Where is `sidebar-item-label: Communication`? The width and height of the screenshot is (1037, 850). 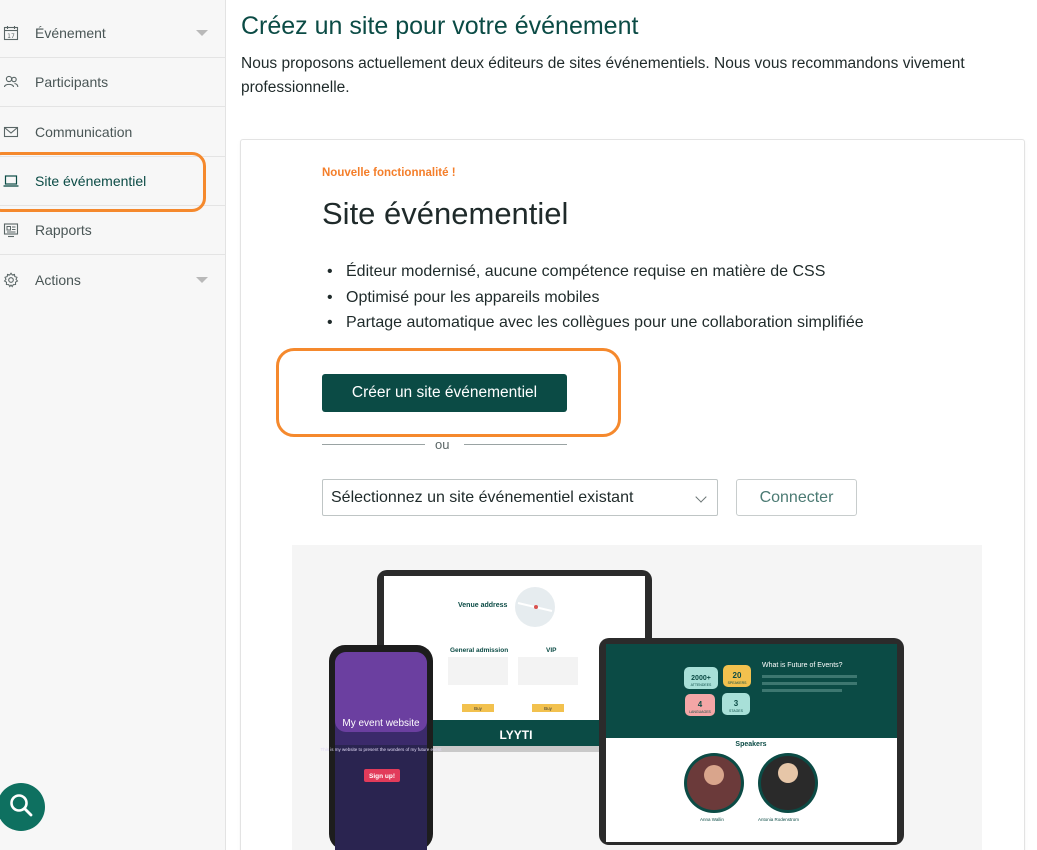 sidebar-item-label: Communication is located at coordinates (84, 132).